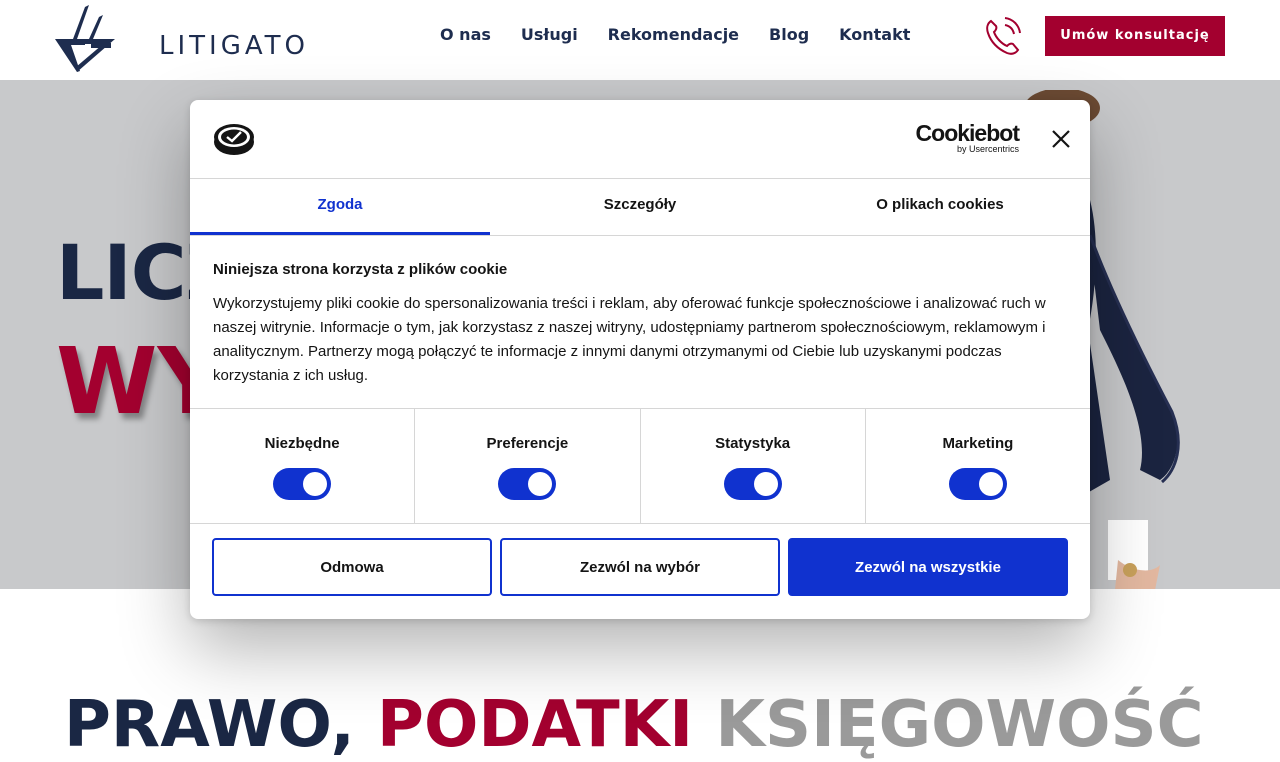 This screenshot has width=1280, height=762. What do you see at coordinates (753, 443) in the screenshot?
I see `toggle-label: Statystyka` at bounding box center [753, 443].